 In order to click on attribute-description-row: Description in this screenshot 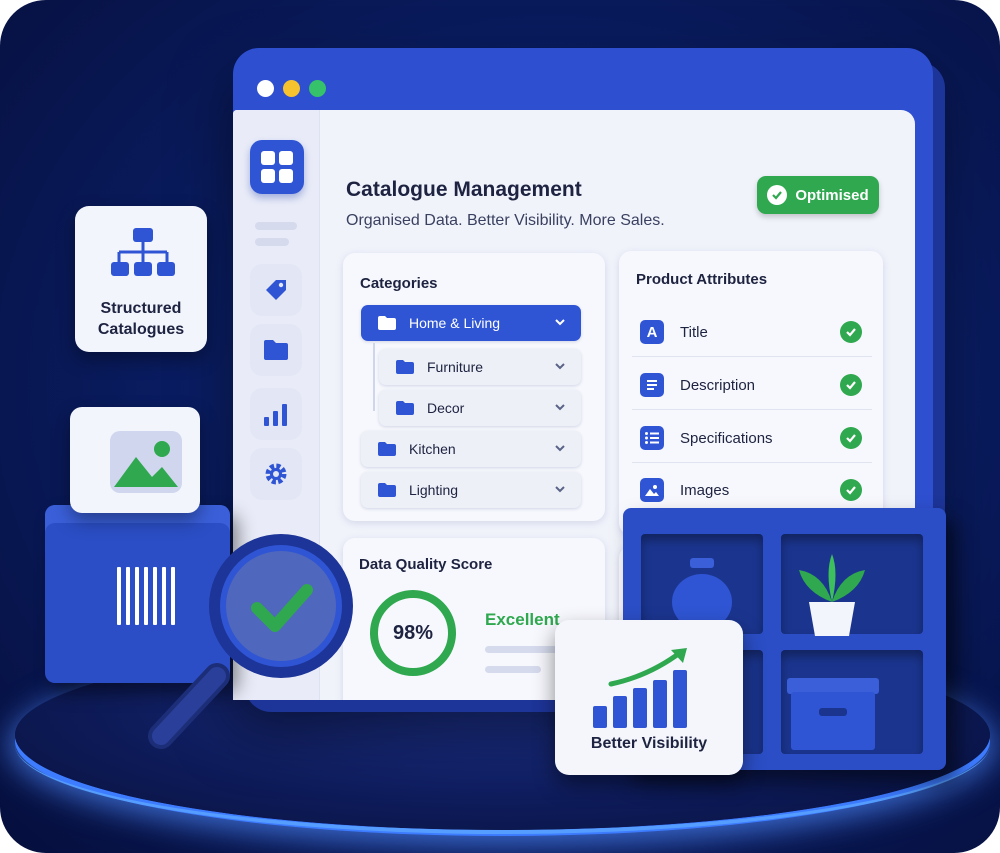, I will do `click(752, 385)`.